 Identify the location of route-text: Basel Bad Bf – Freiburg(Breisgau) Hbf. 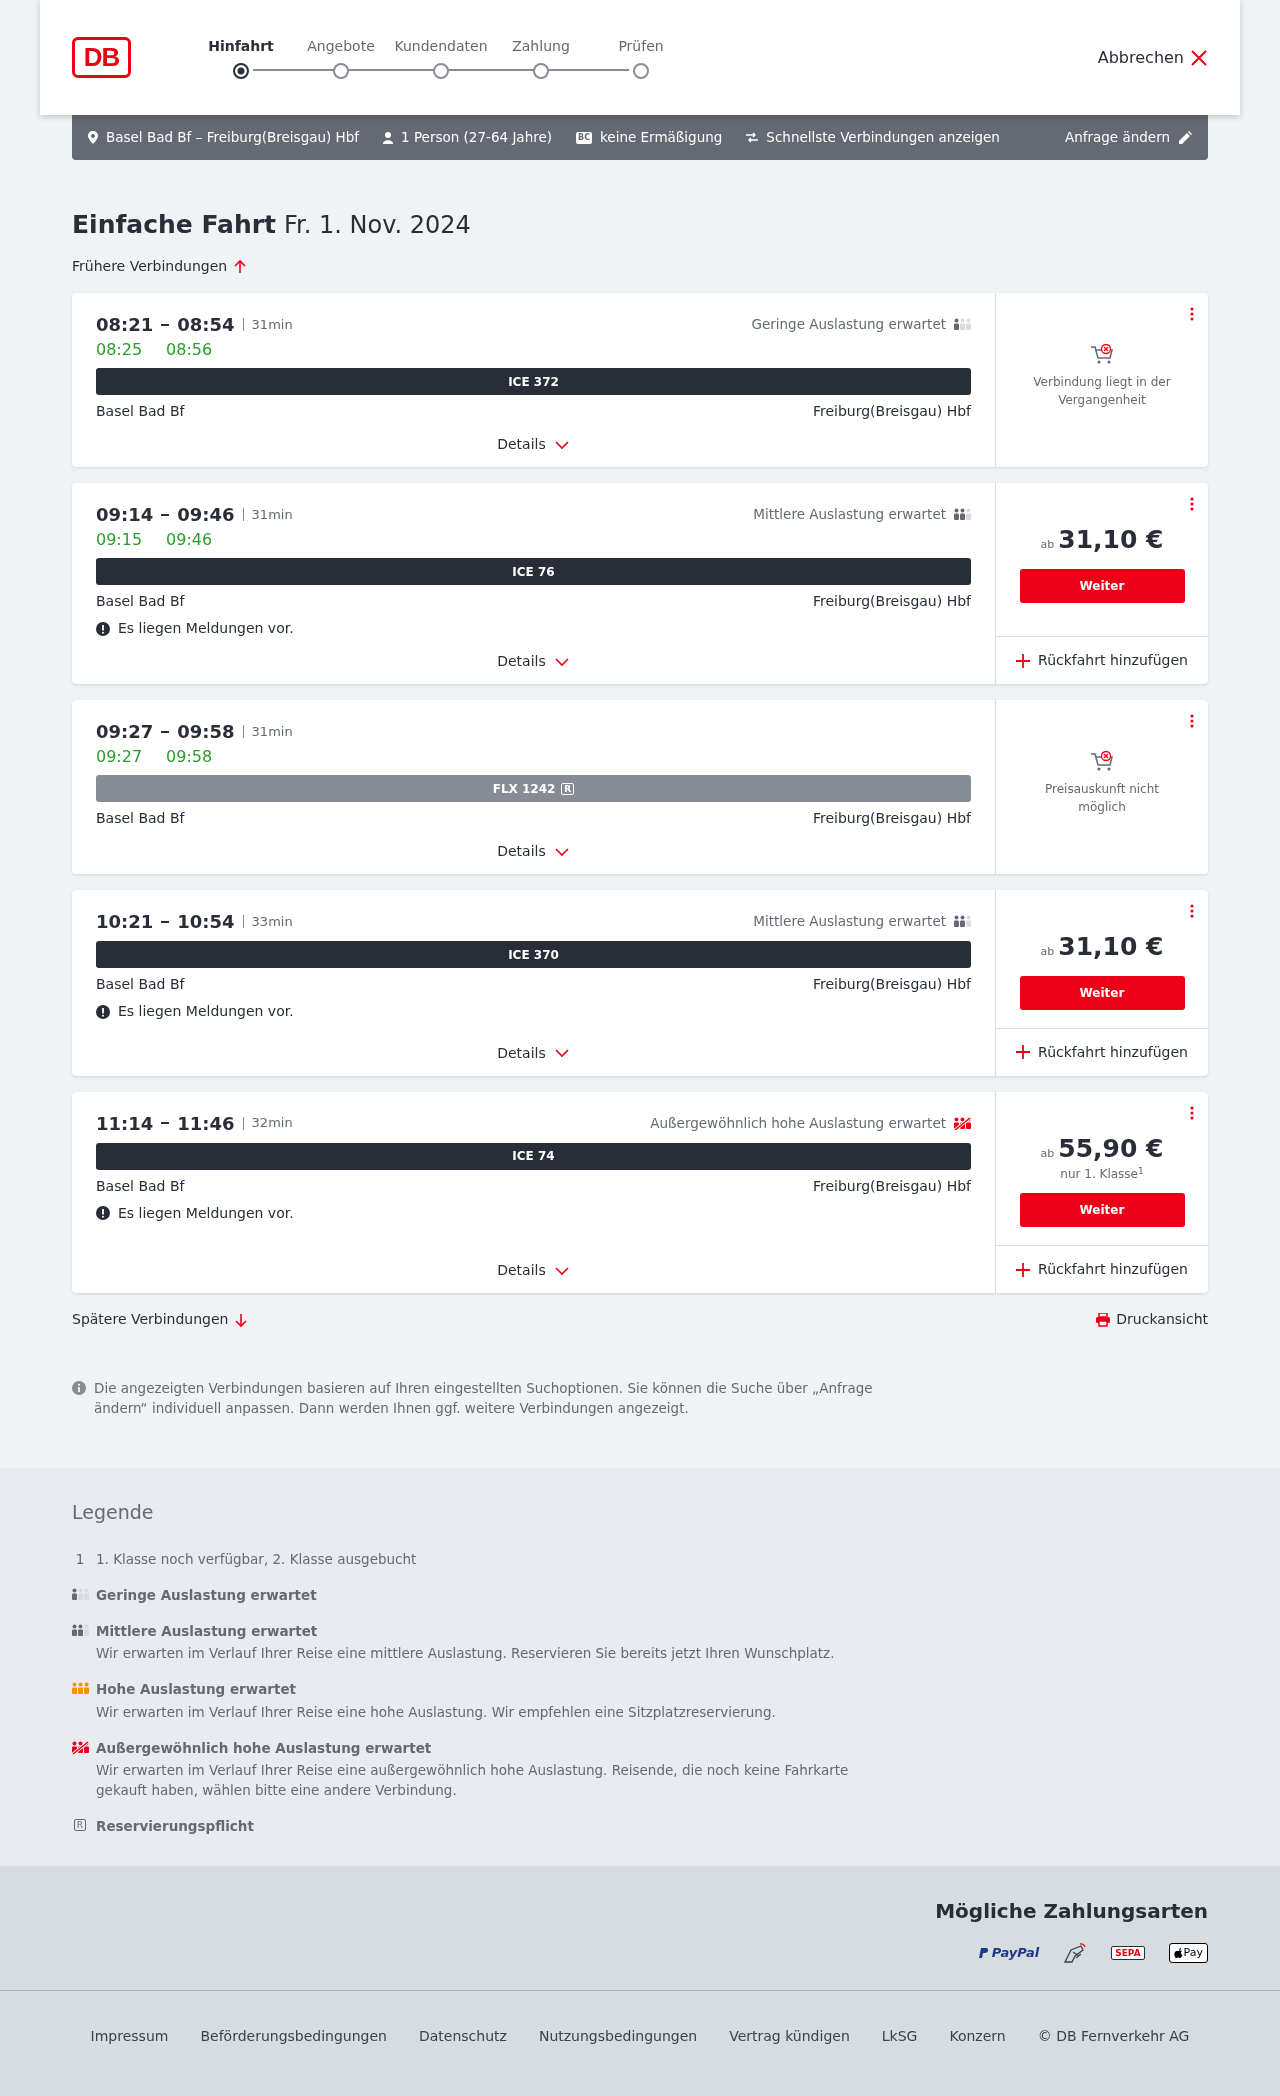
(233, 138).